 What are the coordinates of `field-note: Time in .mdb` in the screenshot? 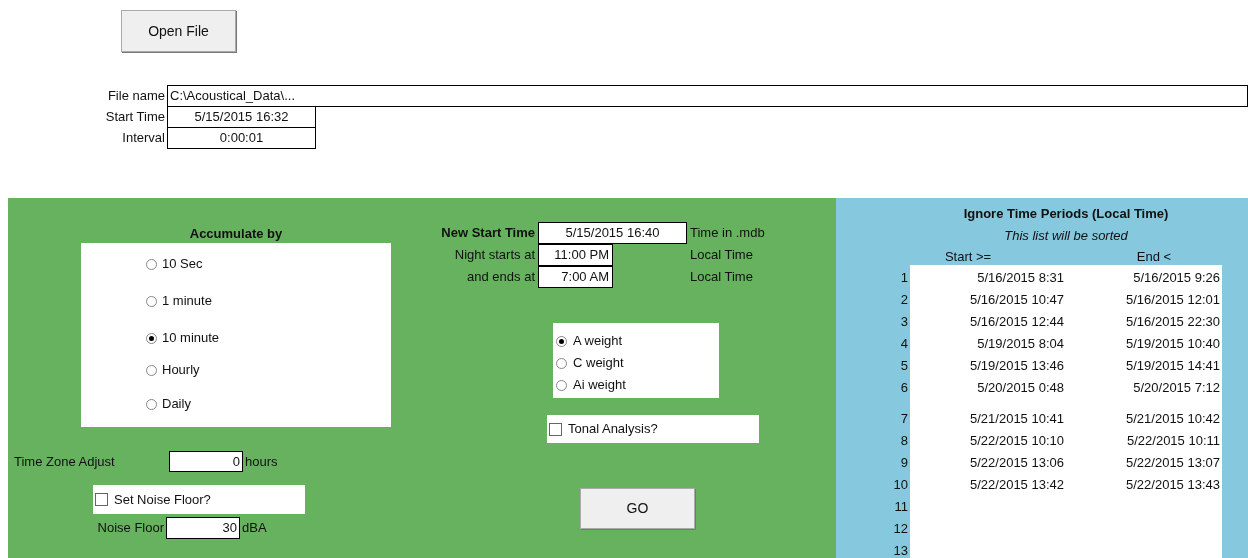 It's located at (727, 233).